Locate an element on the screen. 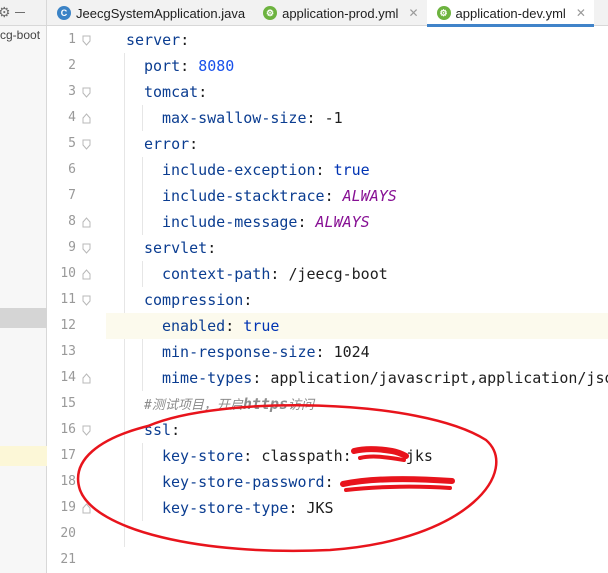  yaml-comment: 访问 is located at coordinates (300, 405).